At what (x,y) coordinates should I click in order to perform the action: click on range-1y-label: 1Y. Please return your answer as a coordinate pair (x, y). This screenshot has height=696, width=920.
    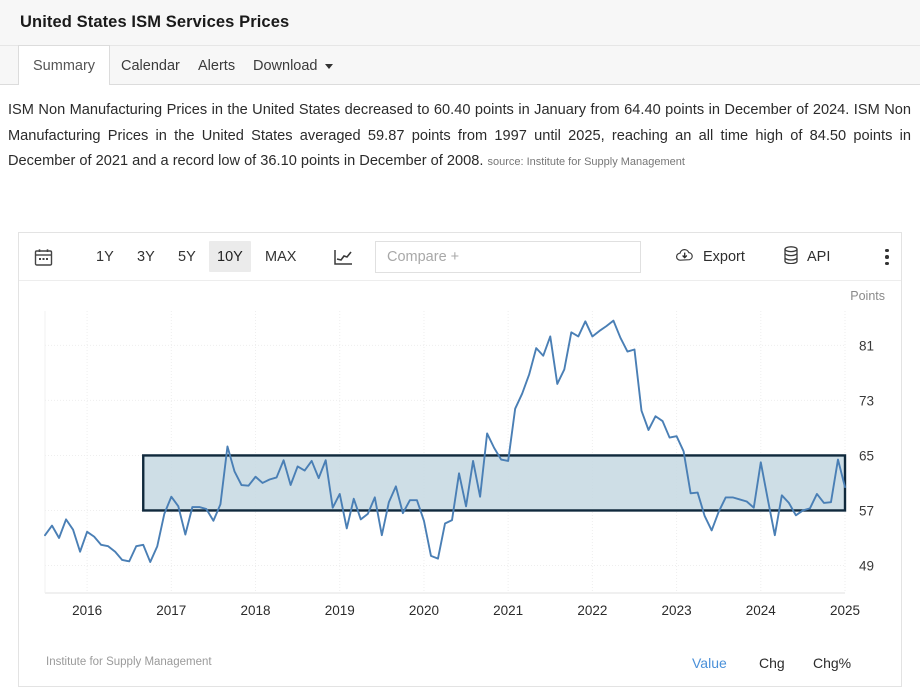
    Looking at the image, I should click on (105, 256).